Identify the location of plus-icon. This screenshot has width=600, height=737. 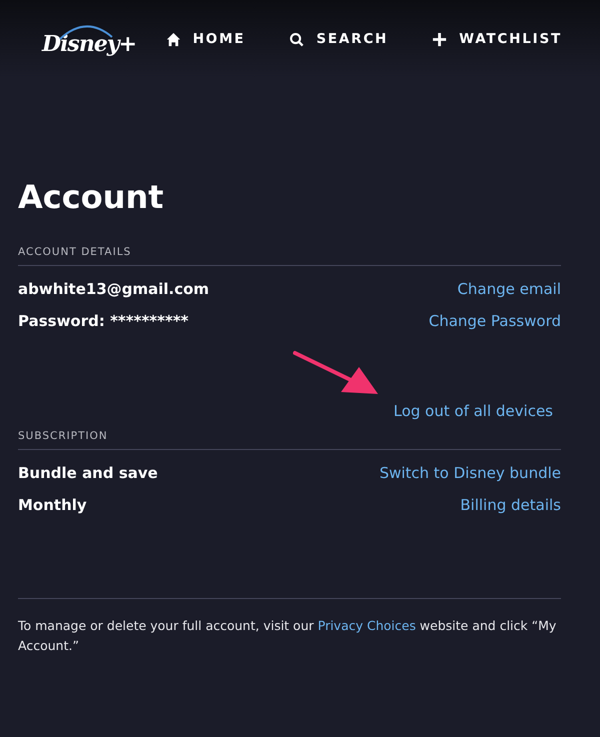
(440, 39).